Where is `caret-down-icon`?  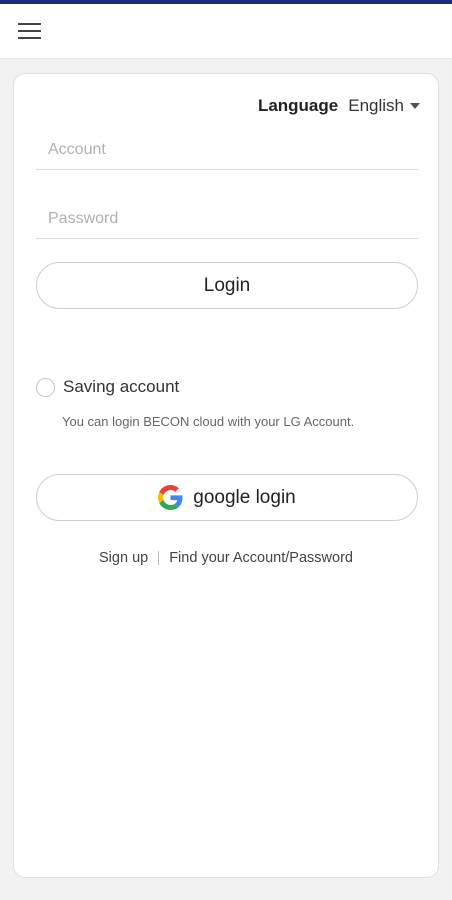
caret-down-icon is located at coordinates (415, 106).